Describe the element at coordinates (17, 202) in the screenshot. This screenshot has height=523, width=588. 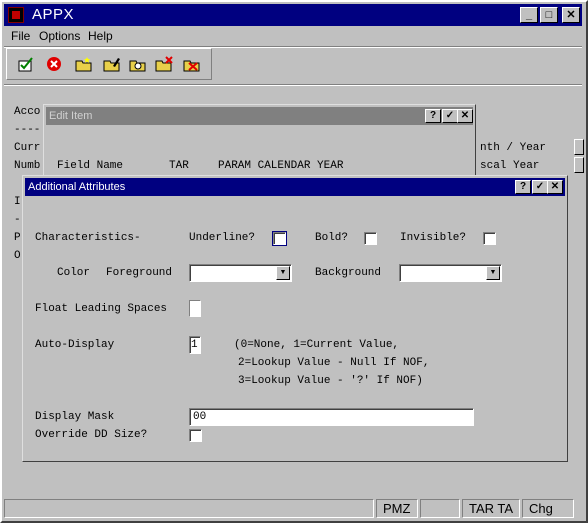
I see `bg-line-5: I` at that location.